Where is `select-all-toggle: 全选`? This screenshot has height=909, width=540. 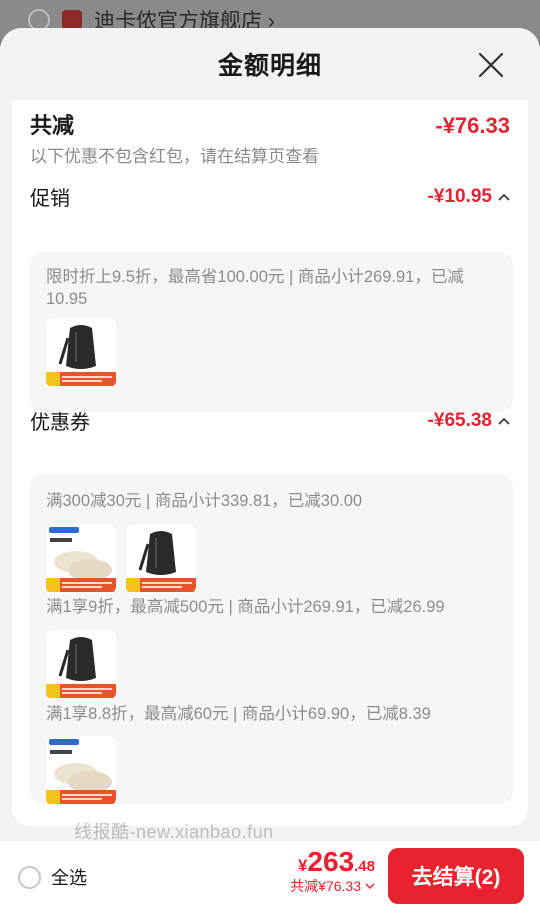
select-all-toggle: 全选 is located at coordinates (52, 877).